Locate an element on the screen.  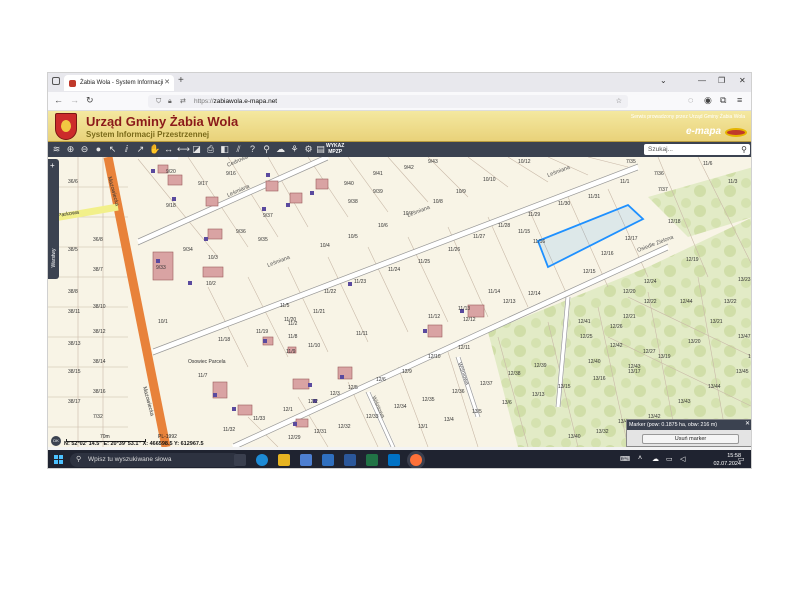
keyboard-icon: ⌨ is located at coordinates (625, 459).